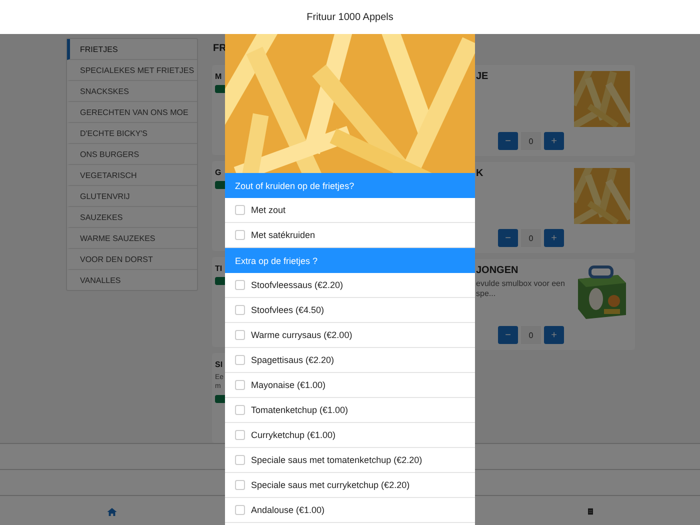 This screenshot has width=700, height=525. What do you see at coordinates (297, 285) in the screenshot?
I see `option-label: Stoofvleessaus (€2.20)` at bounding box center [297, 285].